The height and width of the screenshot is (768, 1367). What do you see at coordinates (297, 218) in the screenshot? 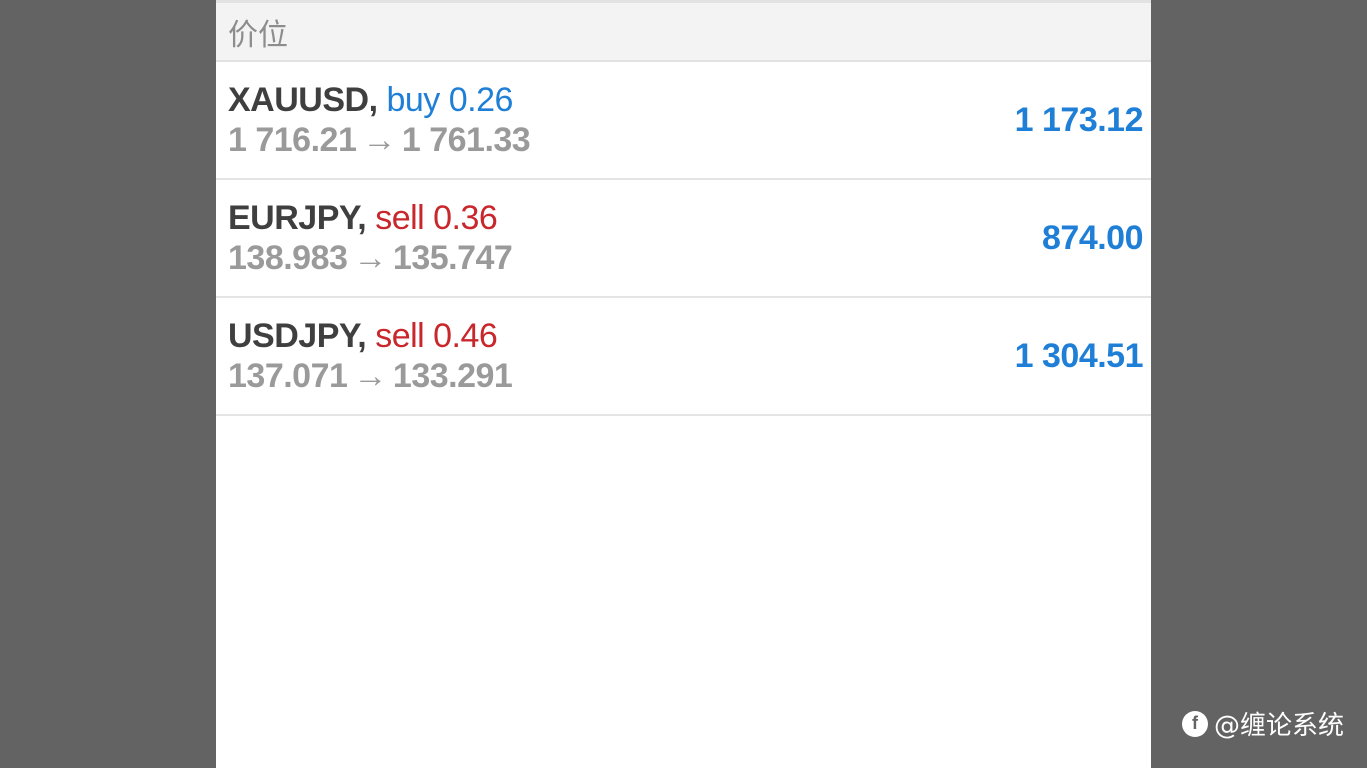
I see `trade-symbol: EURJPY,` at bounding box center [297, 218].